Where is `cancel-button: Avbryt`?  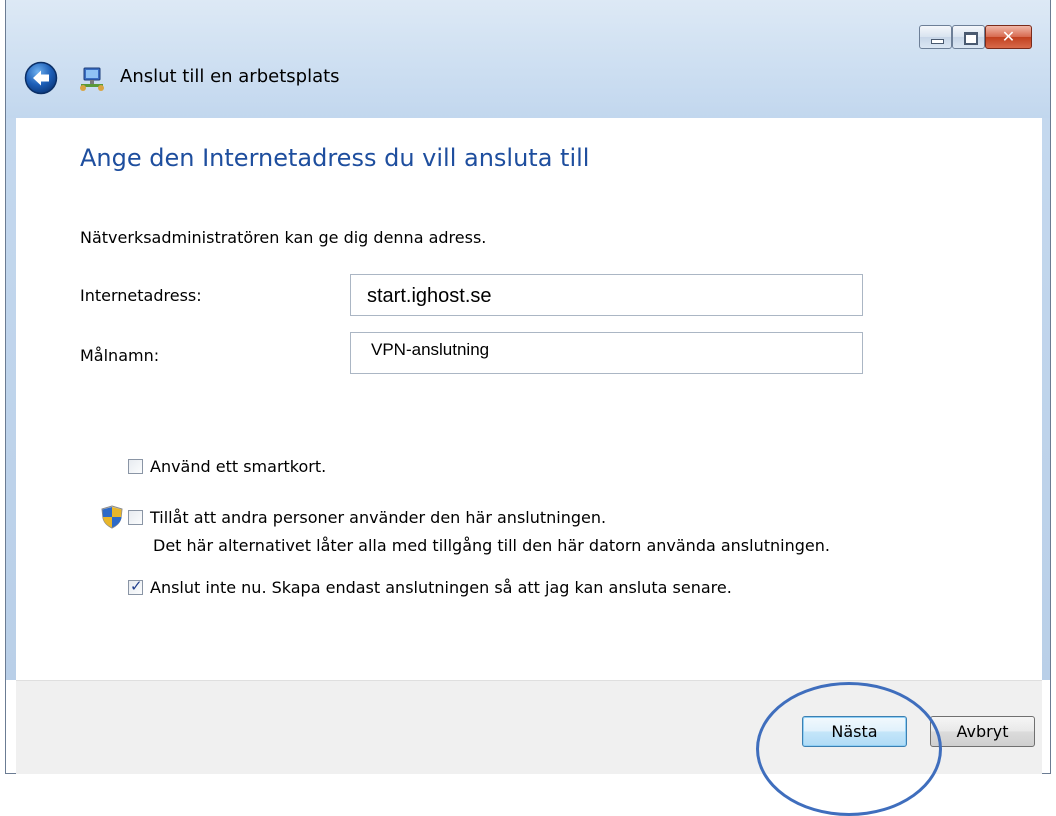 cancel-button: Avbryt is located at coordinates (982, 731).